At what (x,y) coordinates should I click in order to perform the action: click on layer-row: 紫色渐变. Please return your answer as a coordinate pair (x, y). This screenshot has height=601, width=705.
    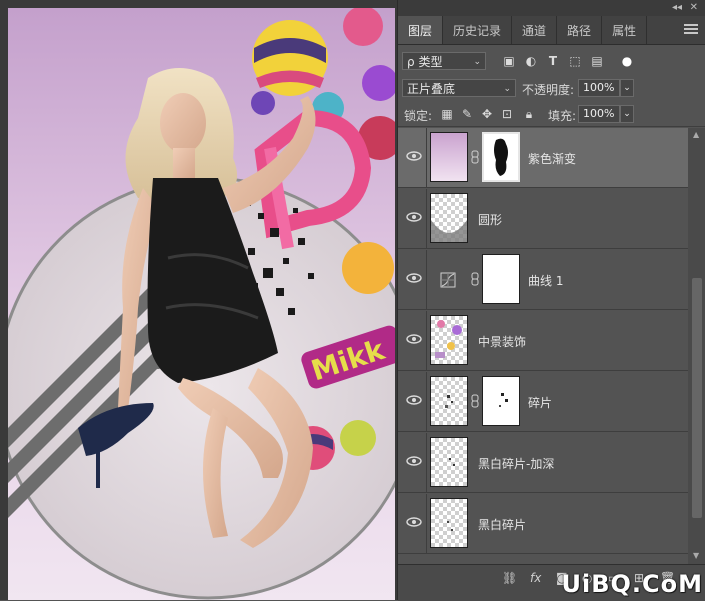
    Looking at the image, I should click on (543, 158).